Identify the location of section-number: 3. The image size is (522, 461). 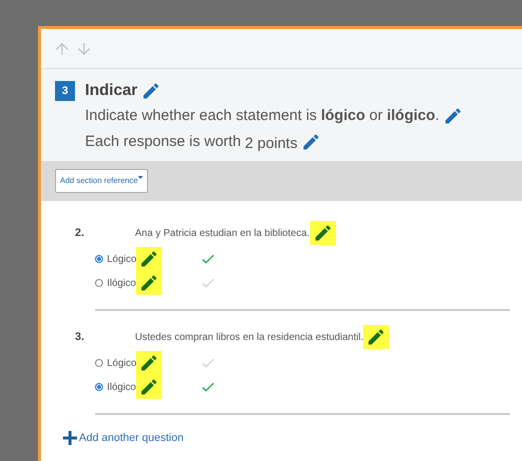
(65, 91).